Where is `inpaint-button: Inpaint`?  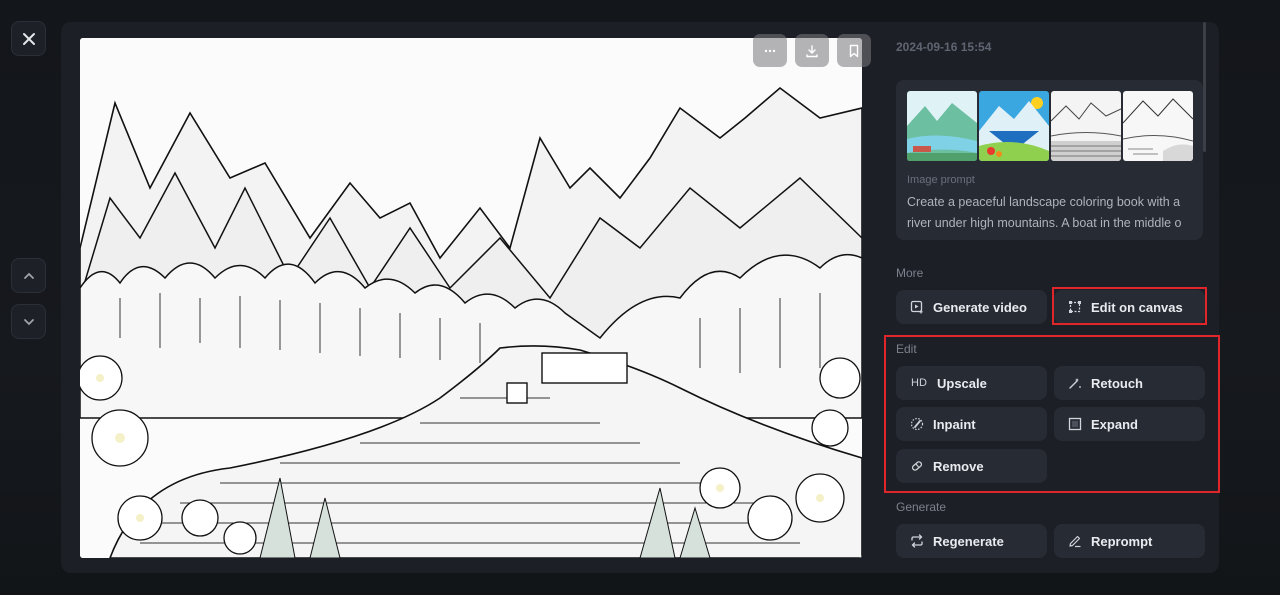 inpaint-button: Inpaint is located at coordinates (971, 424).